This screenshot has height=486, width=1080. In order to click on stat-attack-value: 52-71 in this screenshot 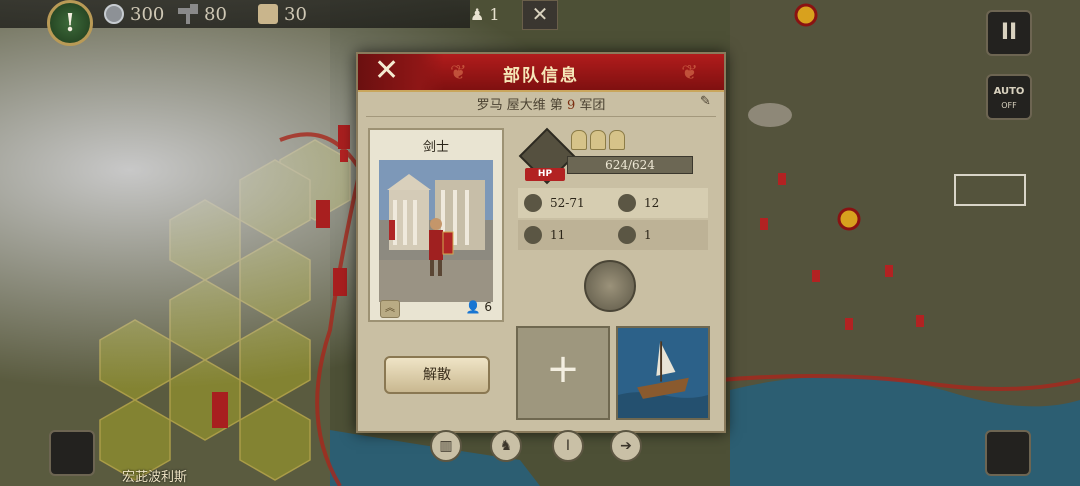, I will do `click(567, 203)`.